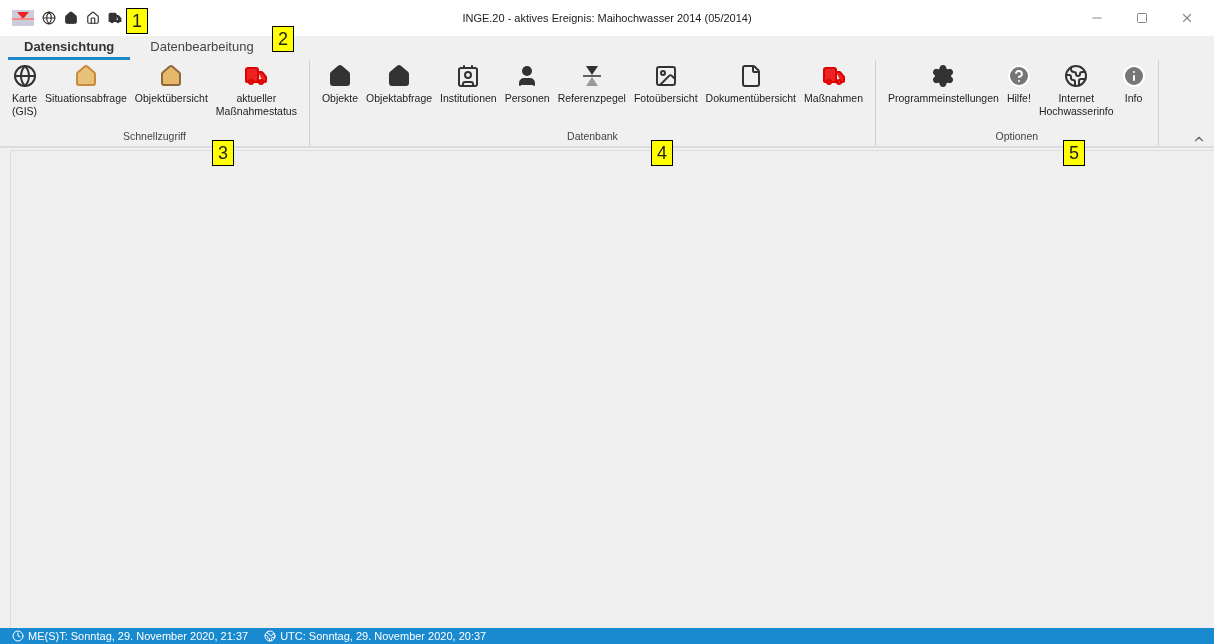 This screenshot has width=1214, height=644. What do you see at coordinates (1133, 76) in the screenshot?
I see `info-icon` at bounding box center [1133, 76].